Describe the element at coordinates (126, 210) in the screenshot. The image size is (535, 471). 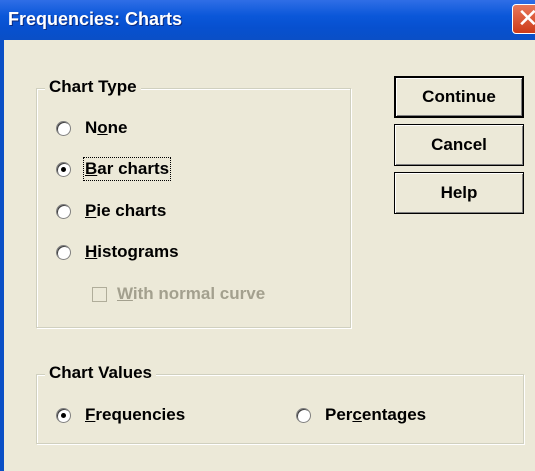
I see `radio-pie-charts-label: Pie charts` at that location.